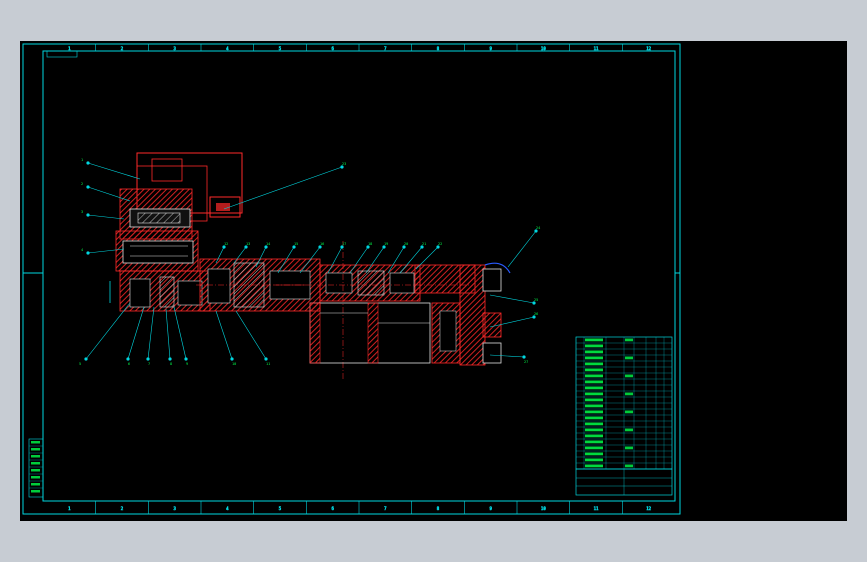 This screenshot has height=562, width=867. Describe the element at coordinates (36, 468) in the screenshot. I see `revision-stamp-table` at that location.